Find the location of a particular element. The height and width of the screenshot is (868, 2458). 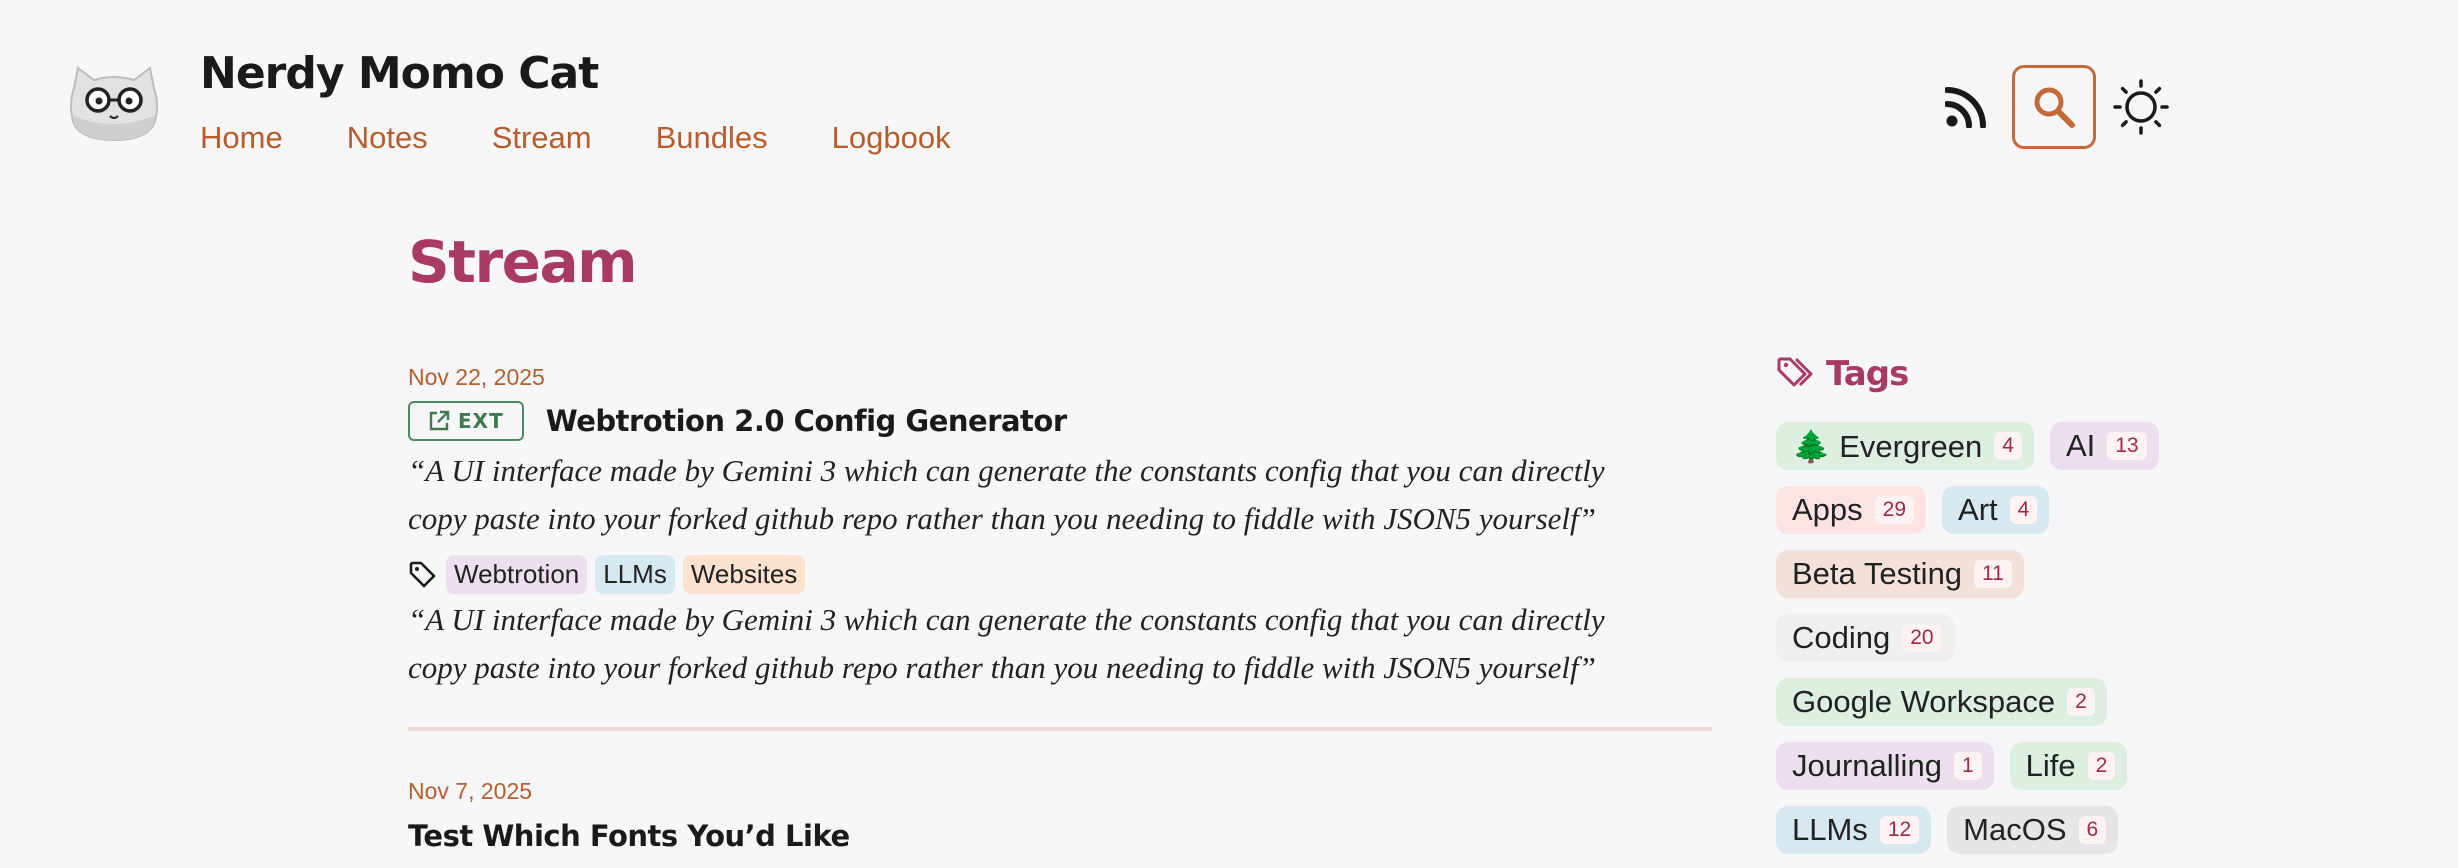

tag-chip: Apps 29 is located at coordinates (1851, 510).